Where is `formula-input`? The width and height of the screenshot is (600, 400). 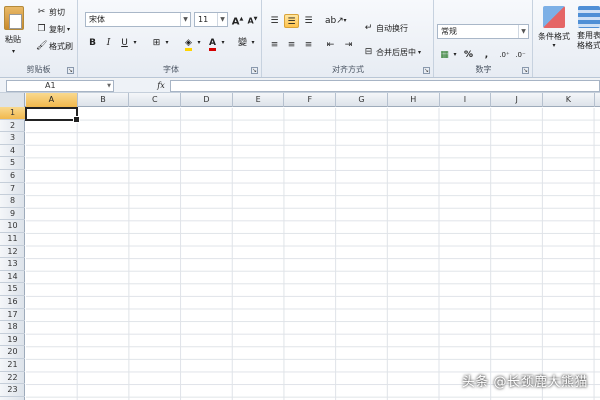 formula-input is located at coordinates (385, 86).